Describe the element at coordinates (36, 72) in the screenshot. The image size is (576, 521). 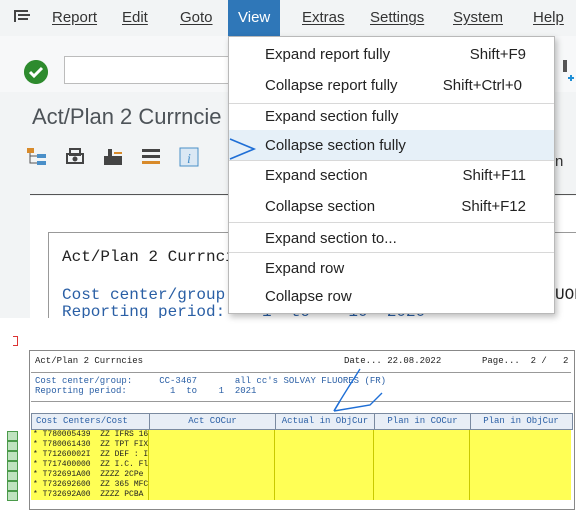
I see `ok-check-icon` at that location.